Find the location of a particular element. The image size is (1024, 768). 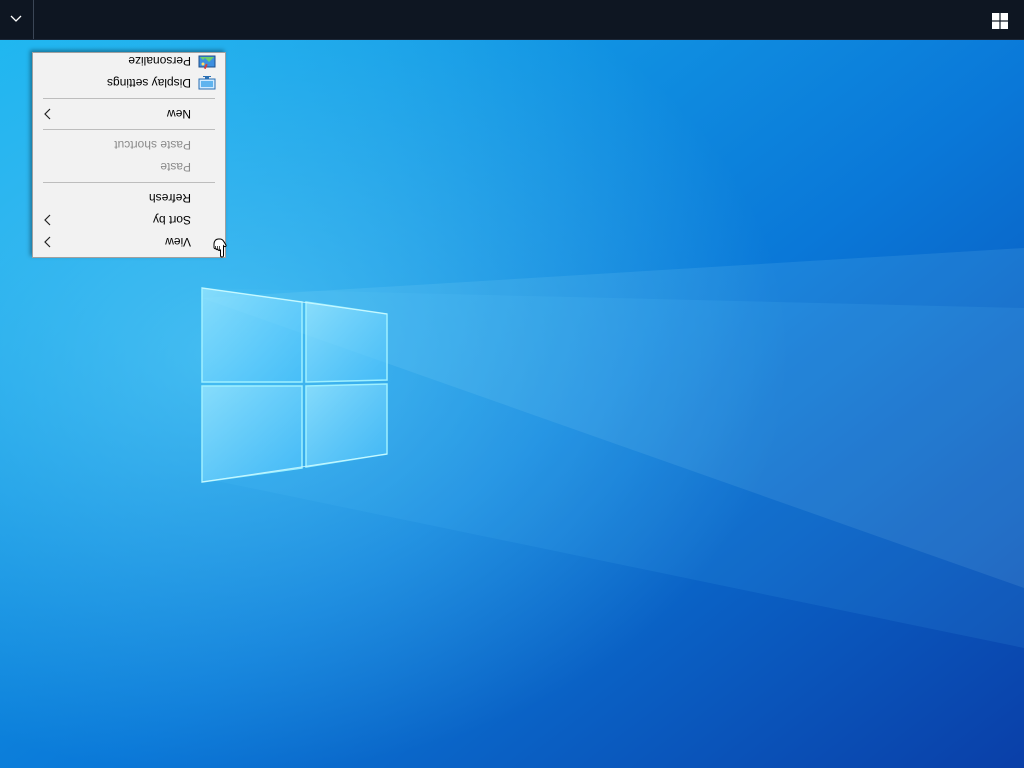

menu-item-personalize: Personalize is located at coordinates (129, 61).